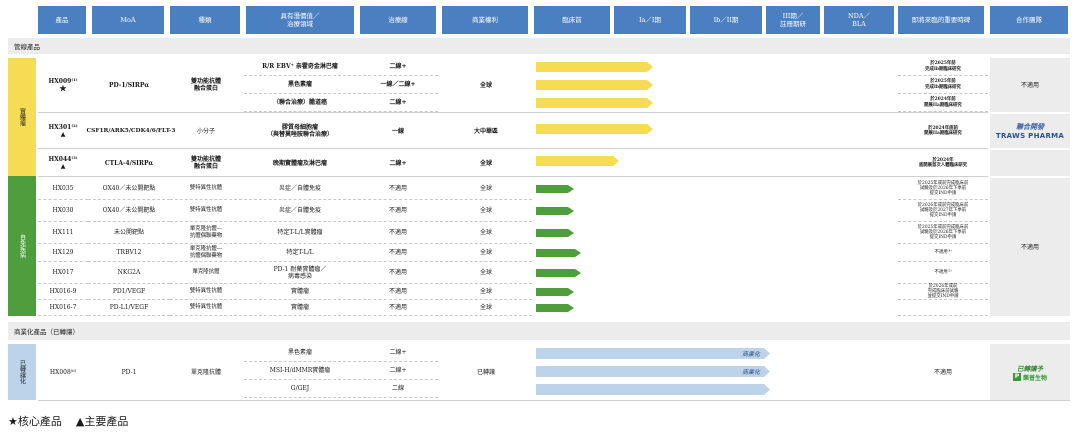 The width and height of the screenshot is (1080, 435). Describe the element at coordinates (486, 233) in the screenshot. I see `rights-2: 全球` at that location.